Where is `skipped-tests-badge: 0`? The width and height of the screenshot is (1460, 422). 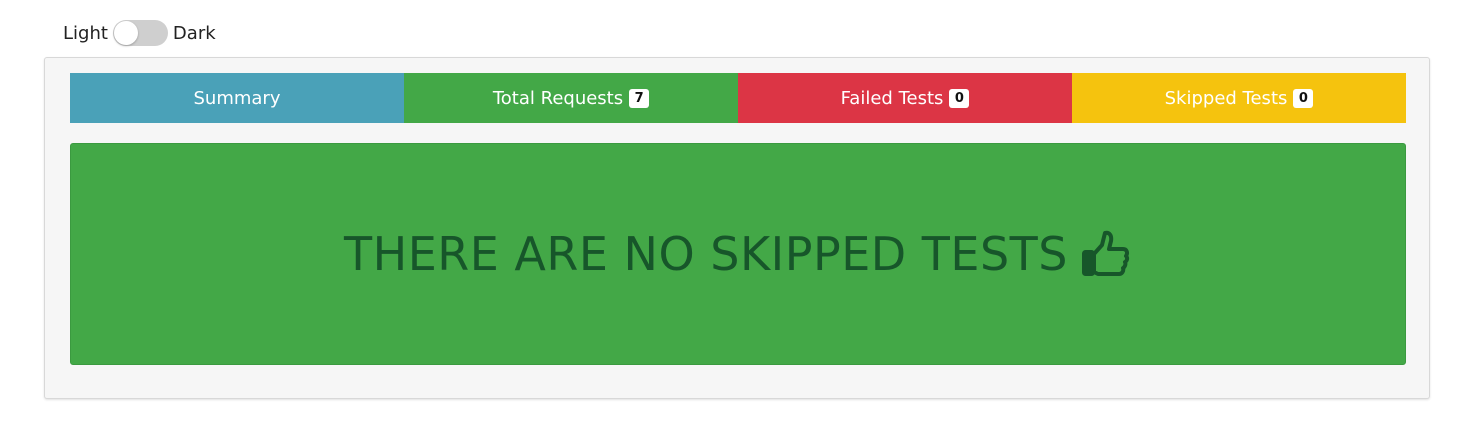
skipped-tests-badge: 0 is located at coordinates (1303, 98).